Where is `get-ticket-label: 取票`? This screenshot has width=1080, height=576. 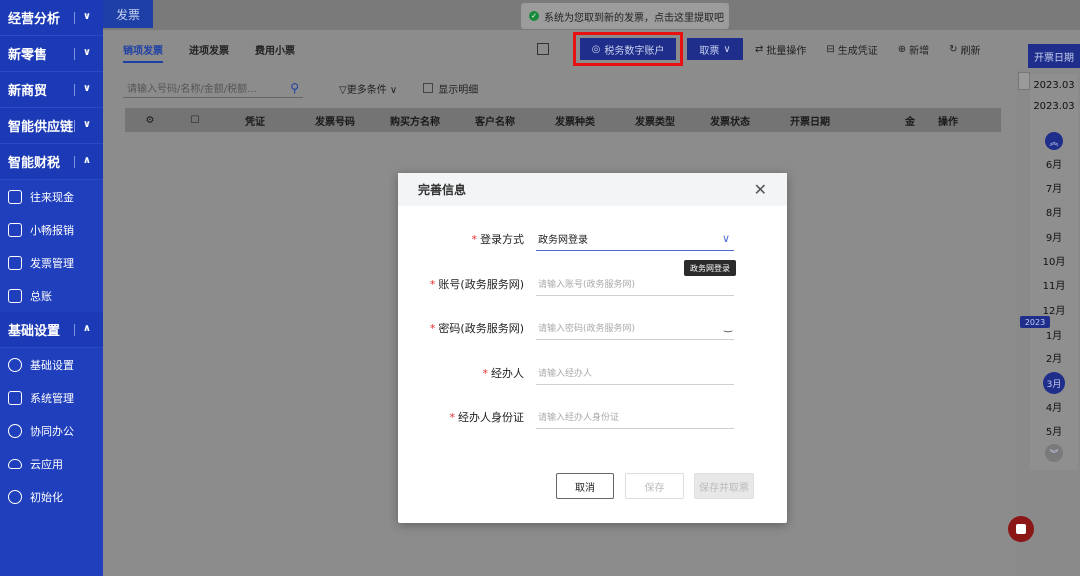 get-ticket-label: 取票 is located at coordinates (709, 51).